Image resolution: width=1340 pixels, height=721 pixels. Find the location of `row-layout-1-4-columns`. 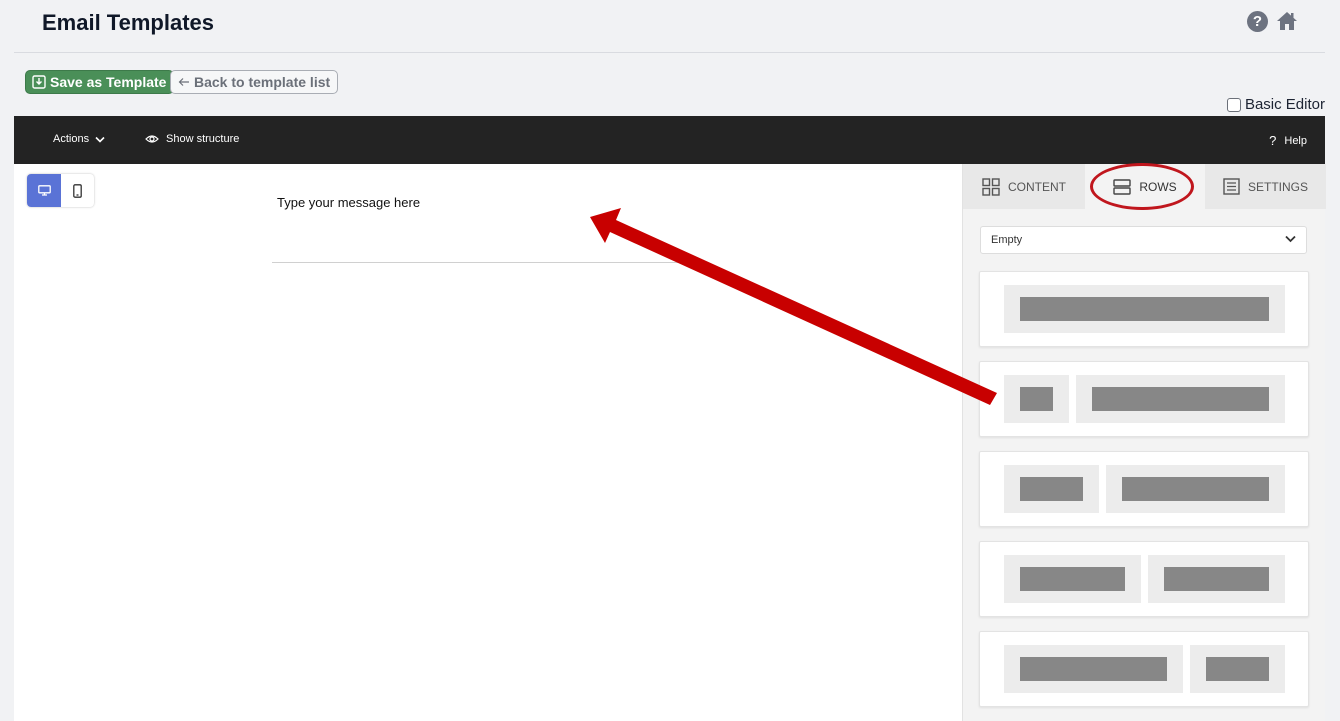

row-layout-1-4-columns is located at coordinates (1144, 399).